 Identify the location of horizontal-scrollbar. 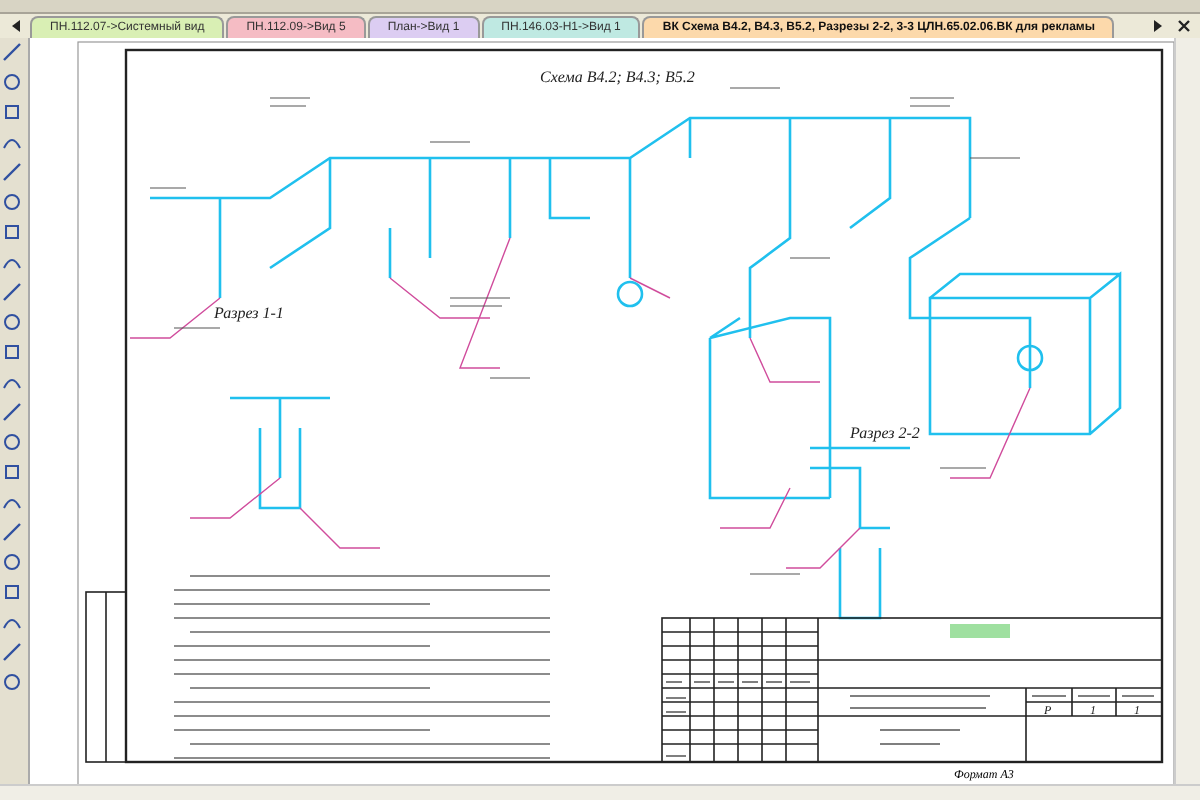
(600, 792).